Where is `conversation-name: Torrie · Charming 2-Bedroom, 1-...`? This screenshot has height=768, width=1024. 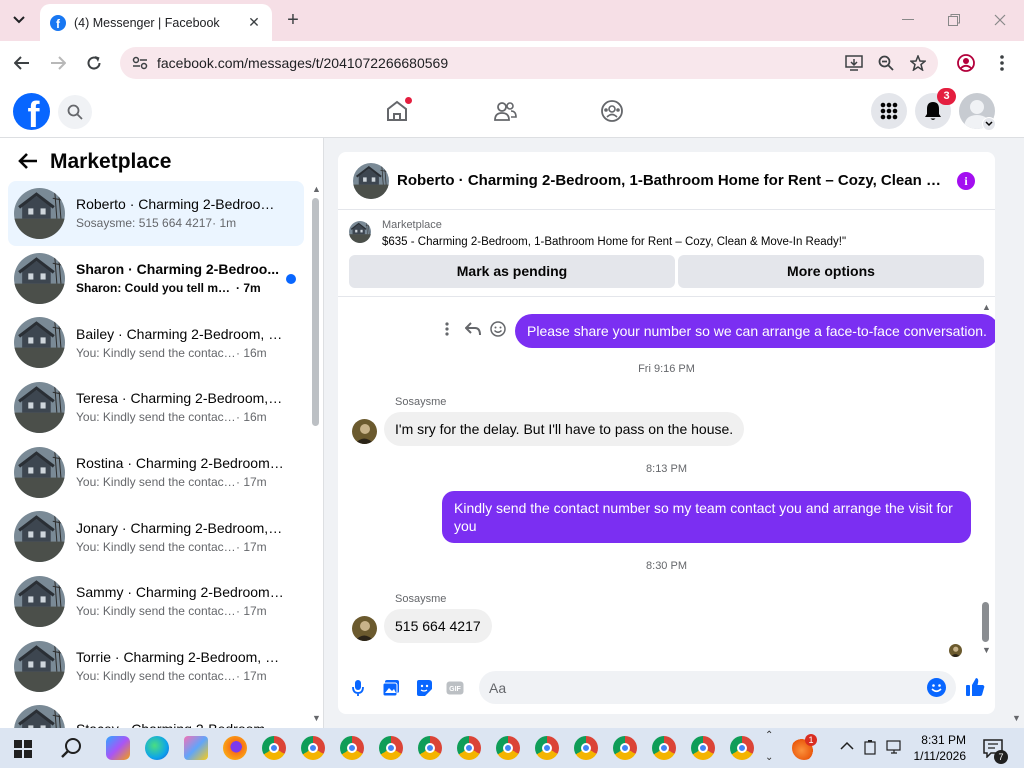
conversation-name: Torrie · Charming 2-Bedroom, 1-... is located at coordinates (181, 657).